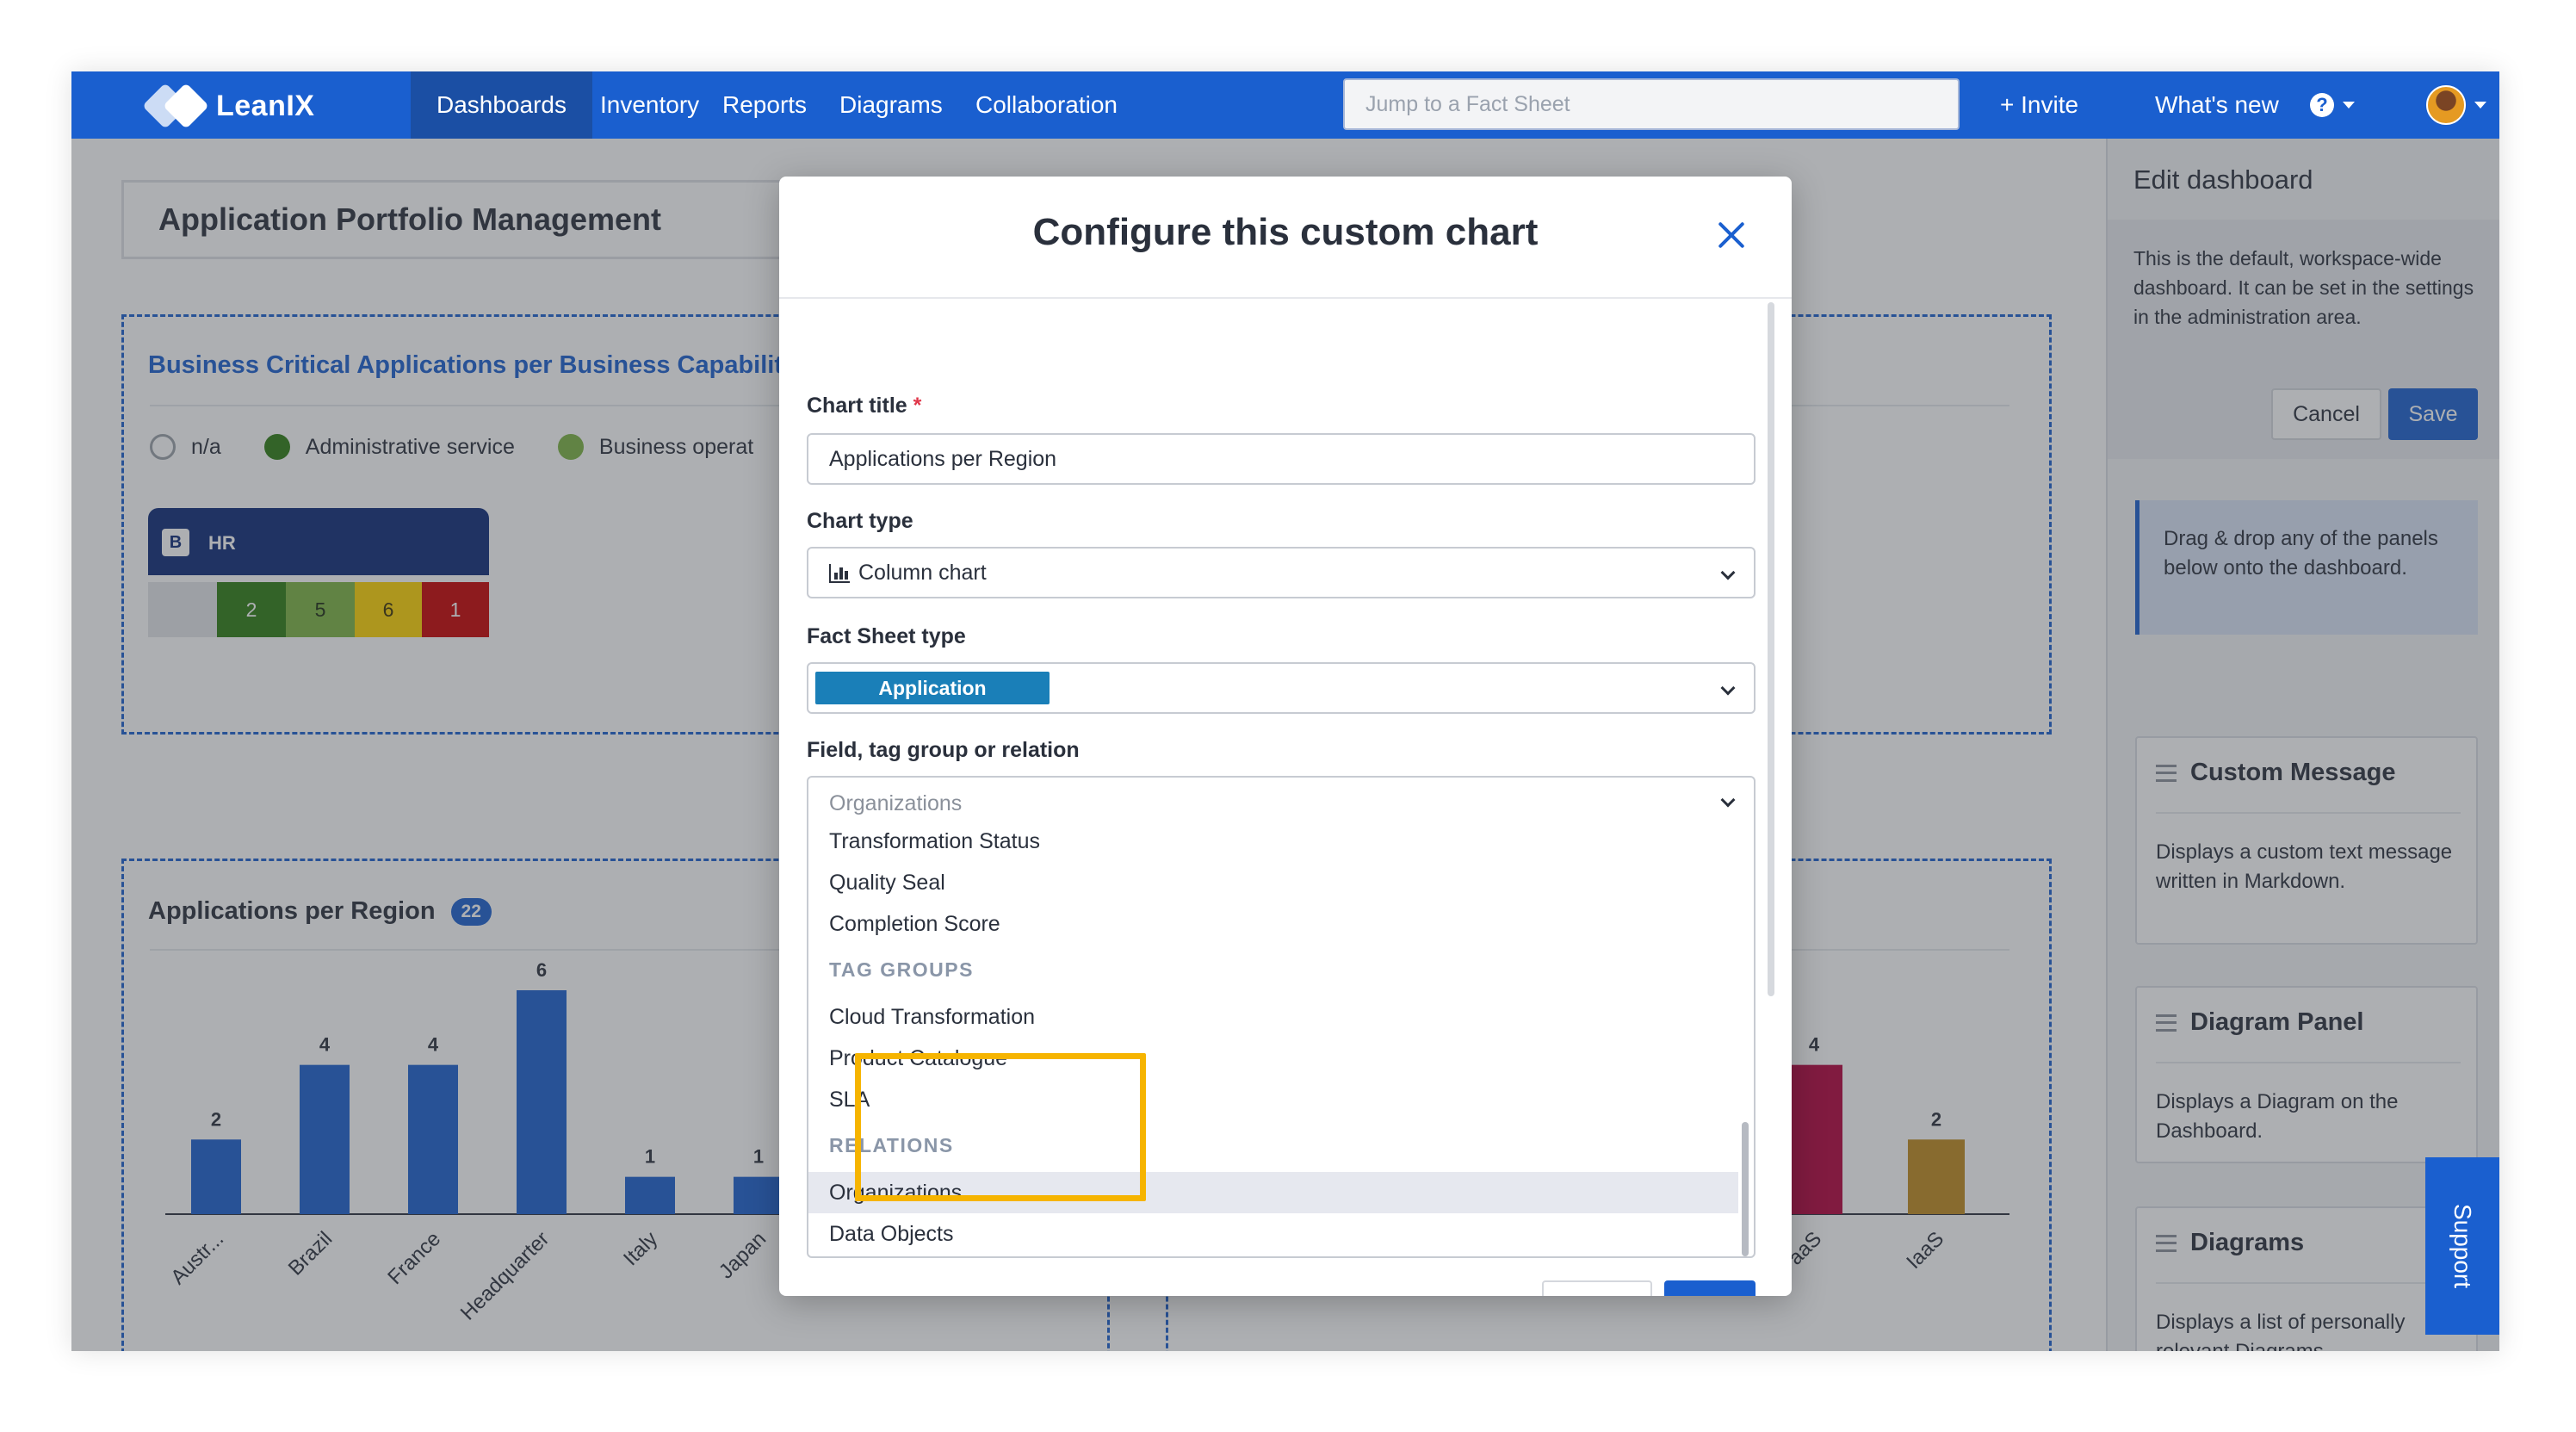 The height and width of the screenshot is (1432, 2576). I want to click on option-completion-score: Completion Score, so click(1273, 924).